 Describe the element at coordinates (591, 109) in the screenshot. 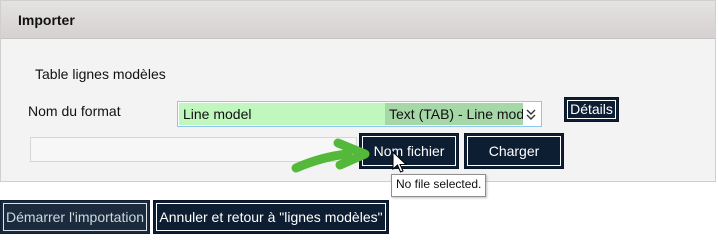

I see `details-button: Détails` at that location.